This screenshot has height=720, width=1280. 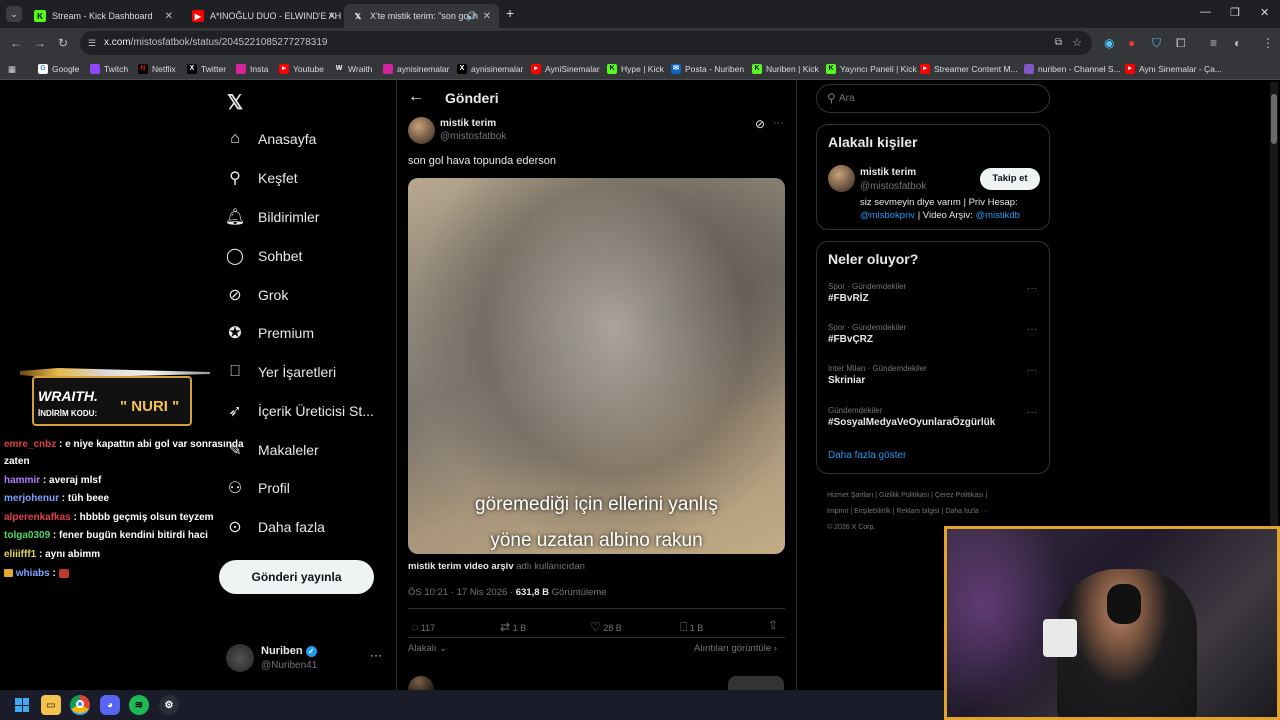 I want to click on bookmark-aynisinemalar-1: aynisinemalar, so click(x=416, y=69).